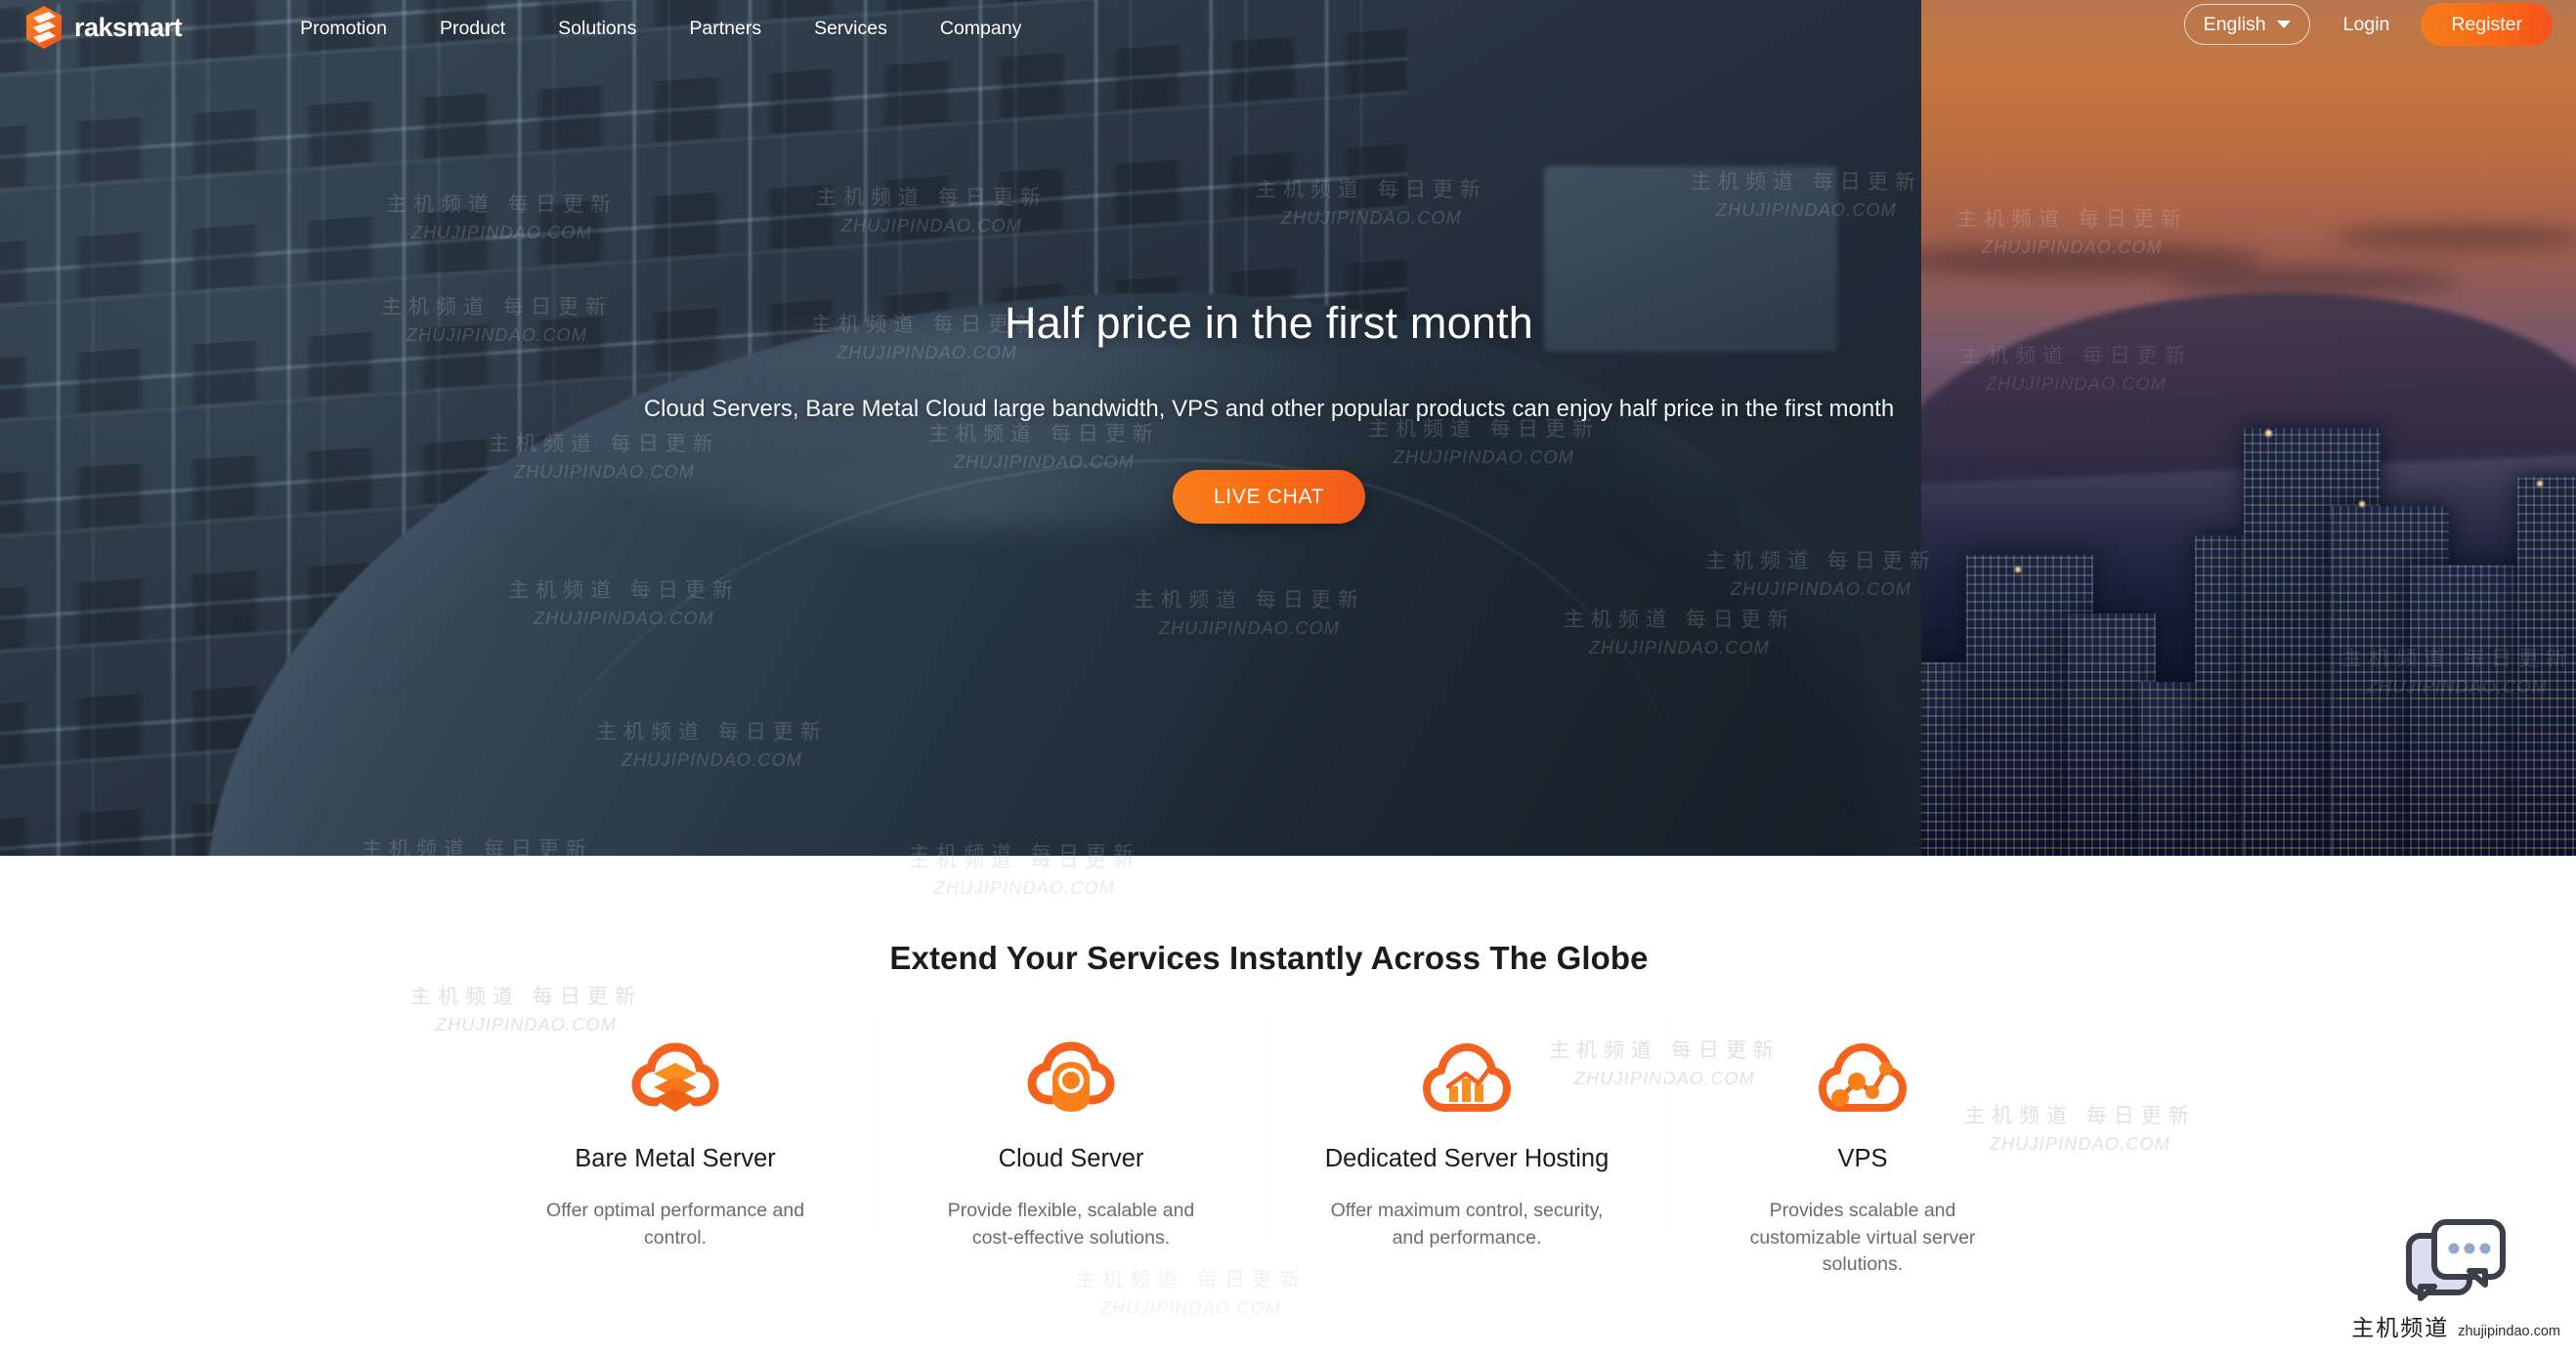 This screenshot has width=2576, height=1354. Describe the element at coordinates (1269, 497) in the screenshot. I see `live-chat-button: LIVE CHAT` at that location.